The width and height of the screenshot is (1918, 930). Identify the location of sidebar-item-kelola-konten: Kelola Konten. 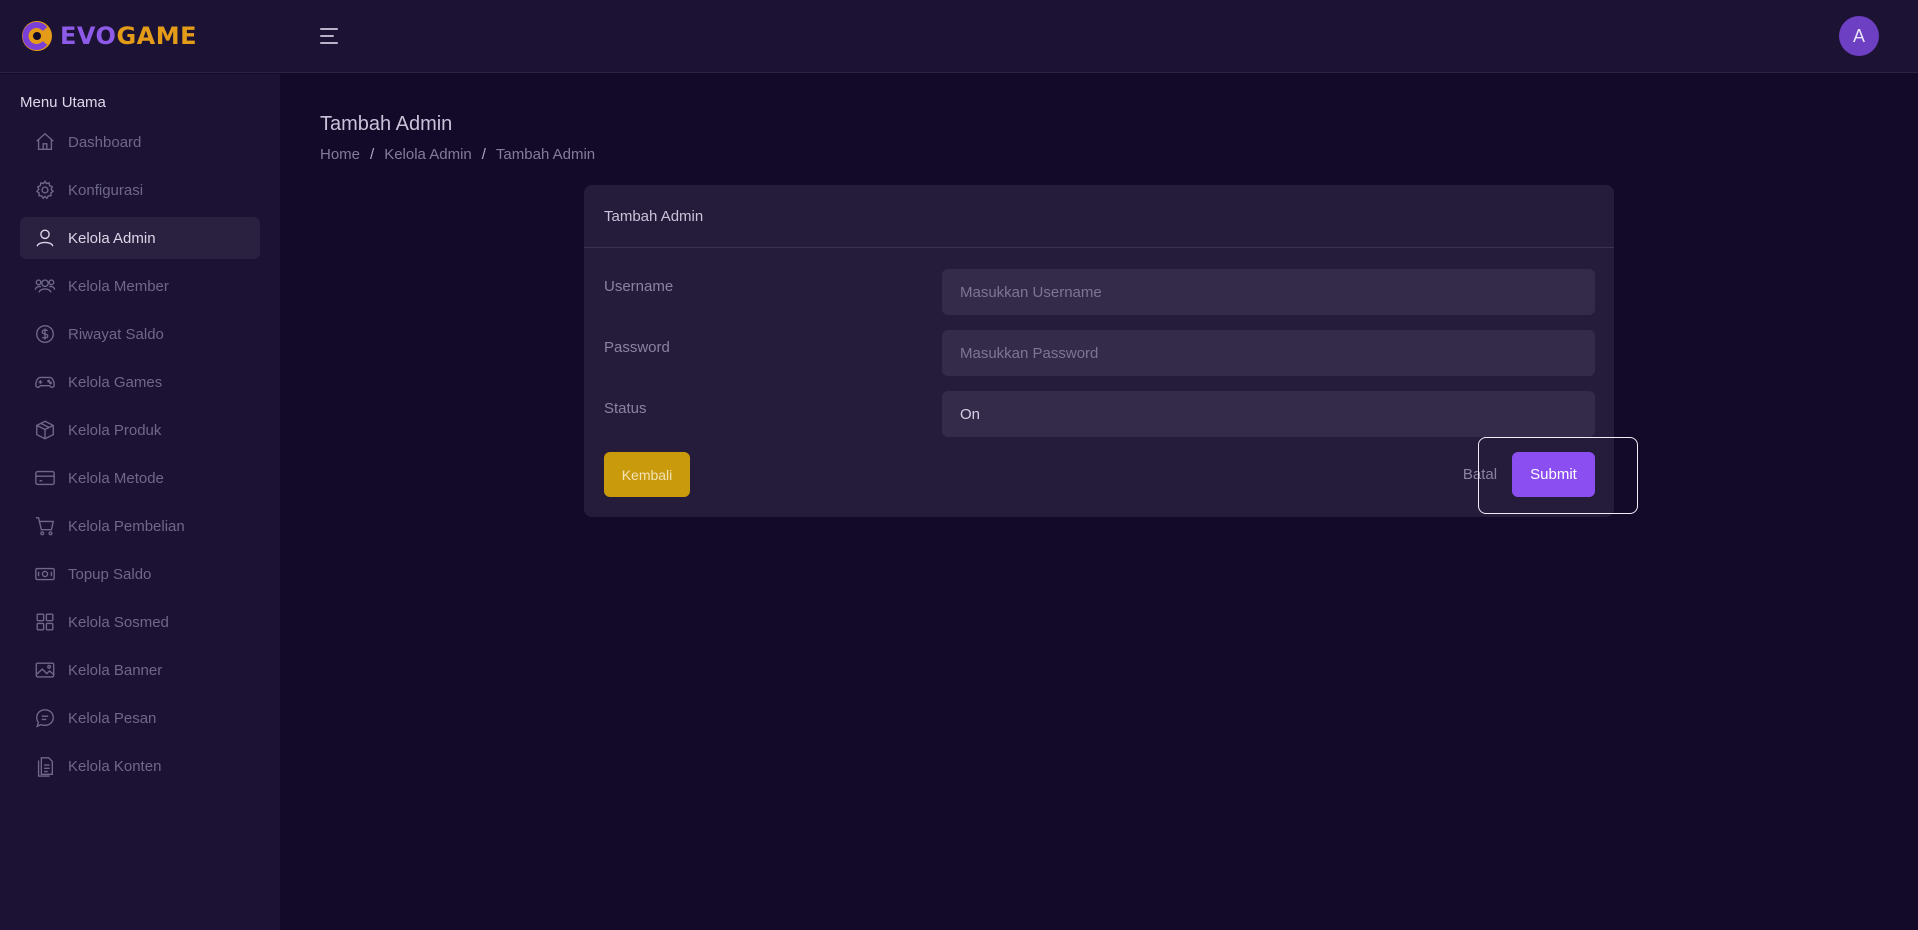
(140, 766).